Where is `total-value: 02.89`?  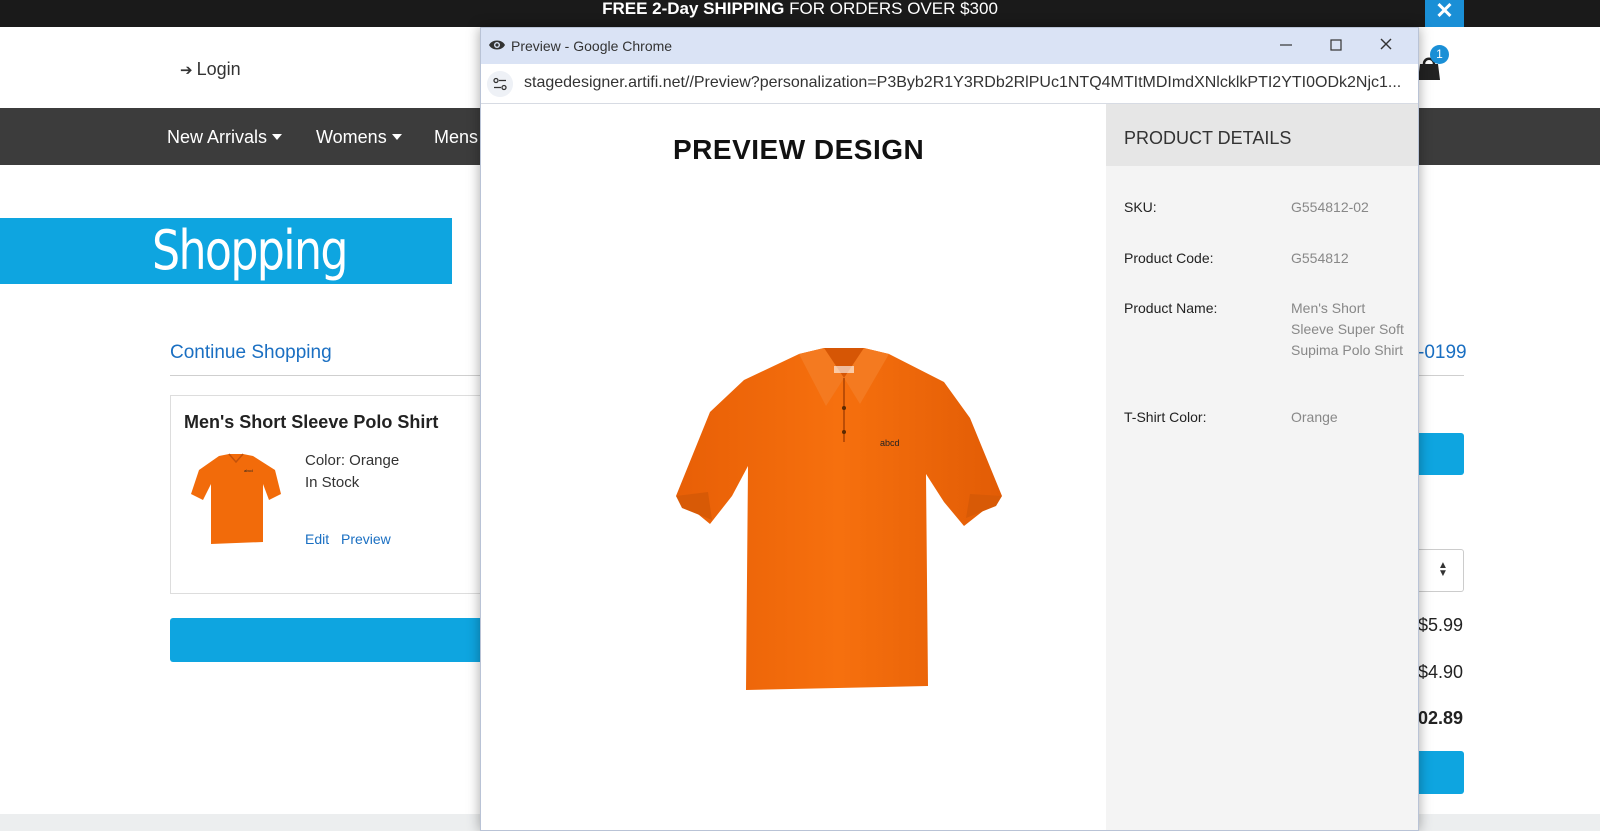 total-value: 02.89 is located at coordinates (1441, 718).